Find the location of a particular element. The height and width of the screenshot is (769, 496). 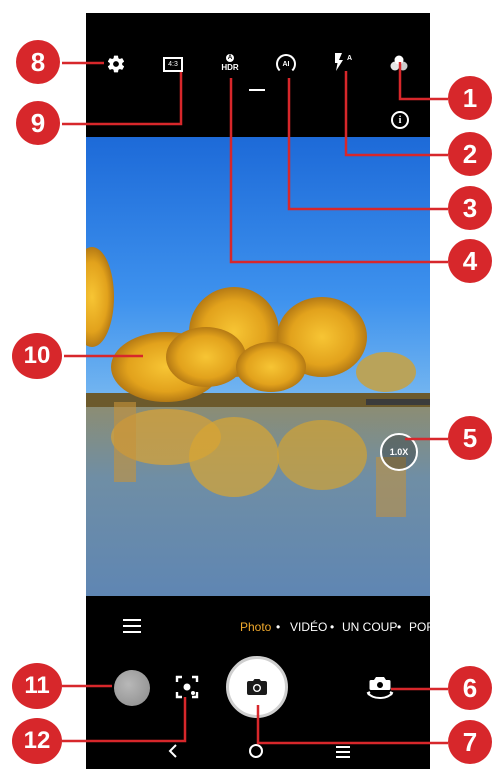

callout-7: 7 is located at coordinates (470, 742).